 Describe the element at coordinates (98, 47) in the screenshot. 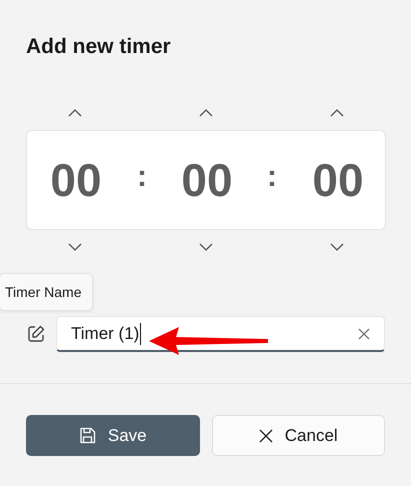

I see `dialog-title: Add new timer` at that location.